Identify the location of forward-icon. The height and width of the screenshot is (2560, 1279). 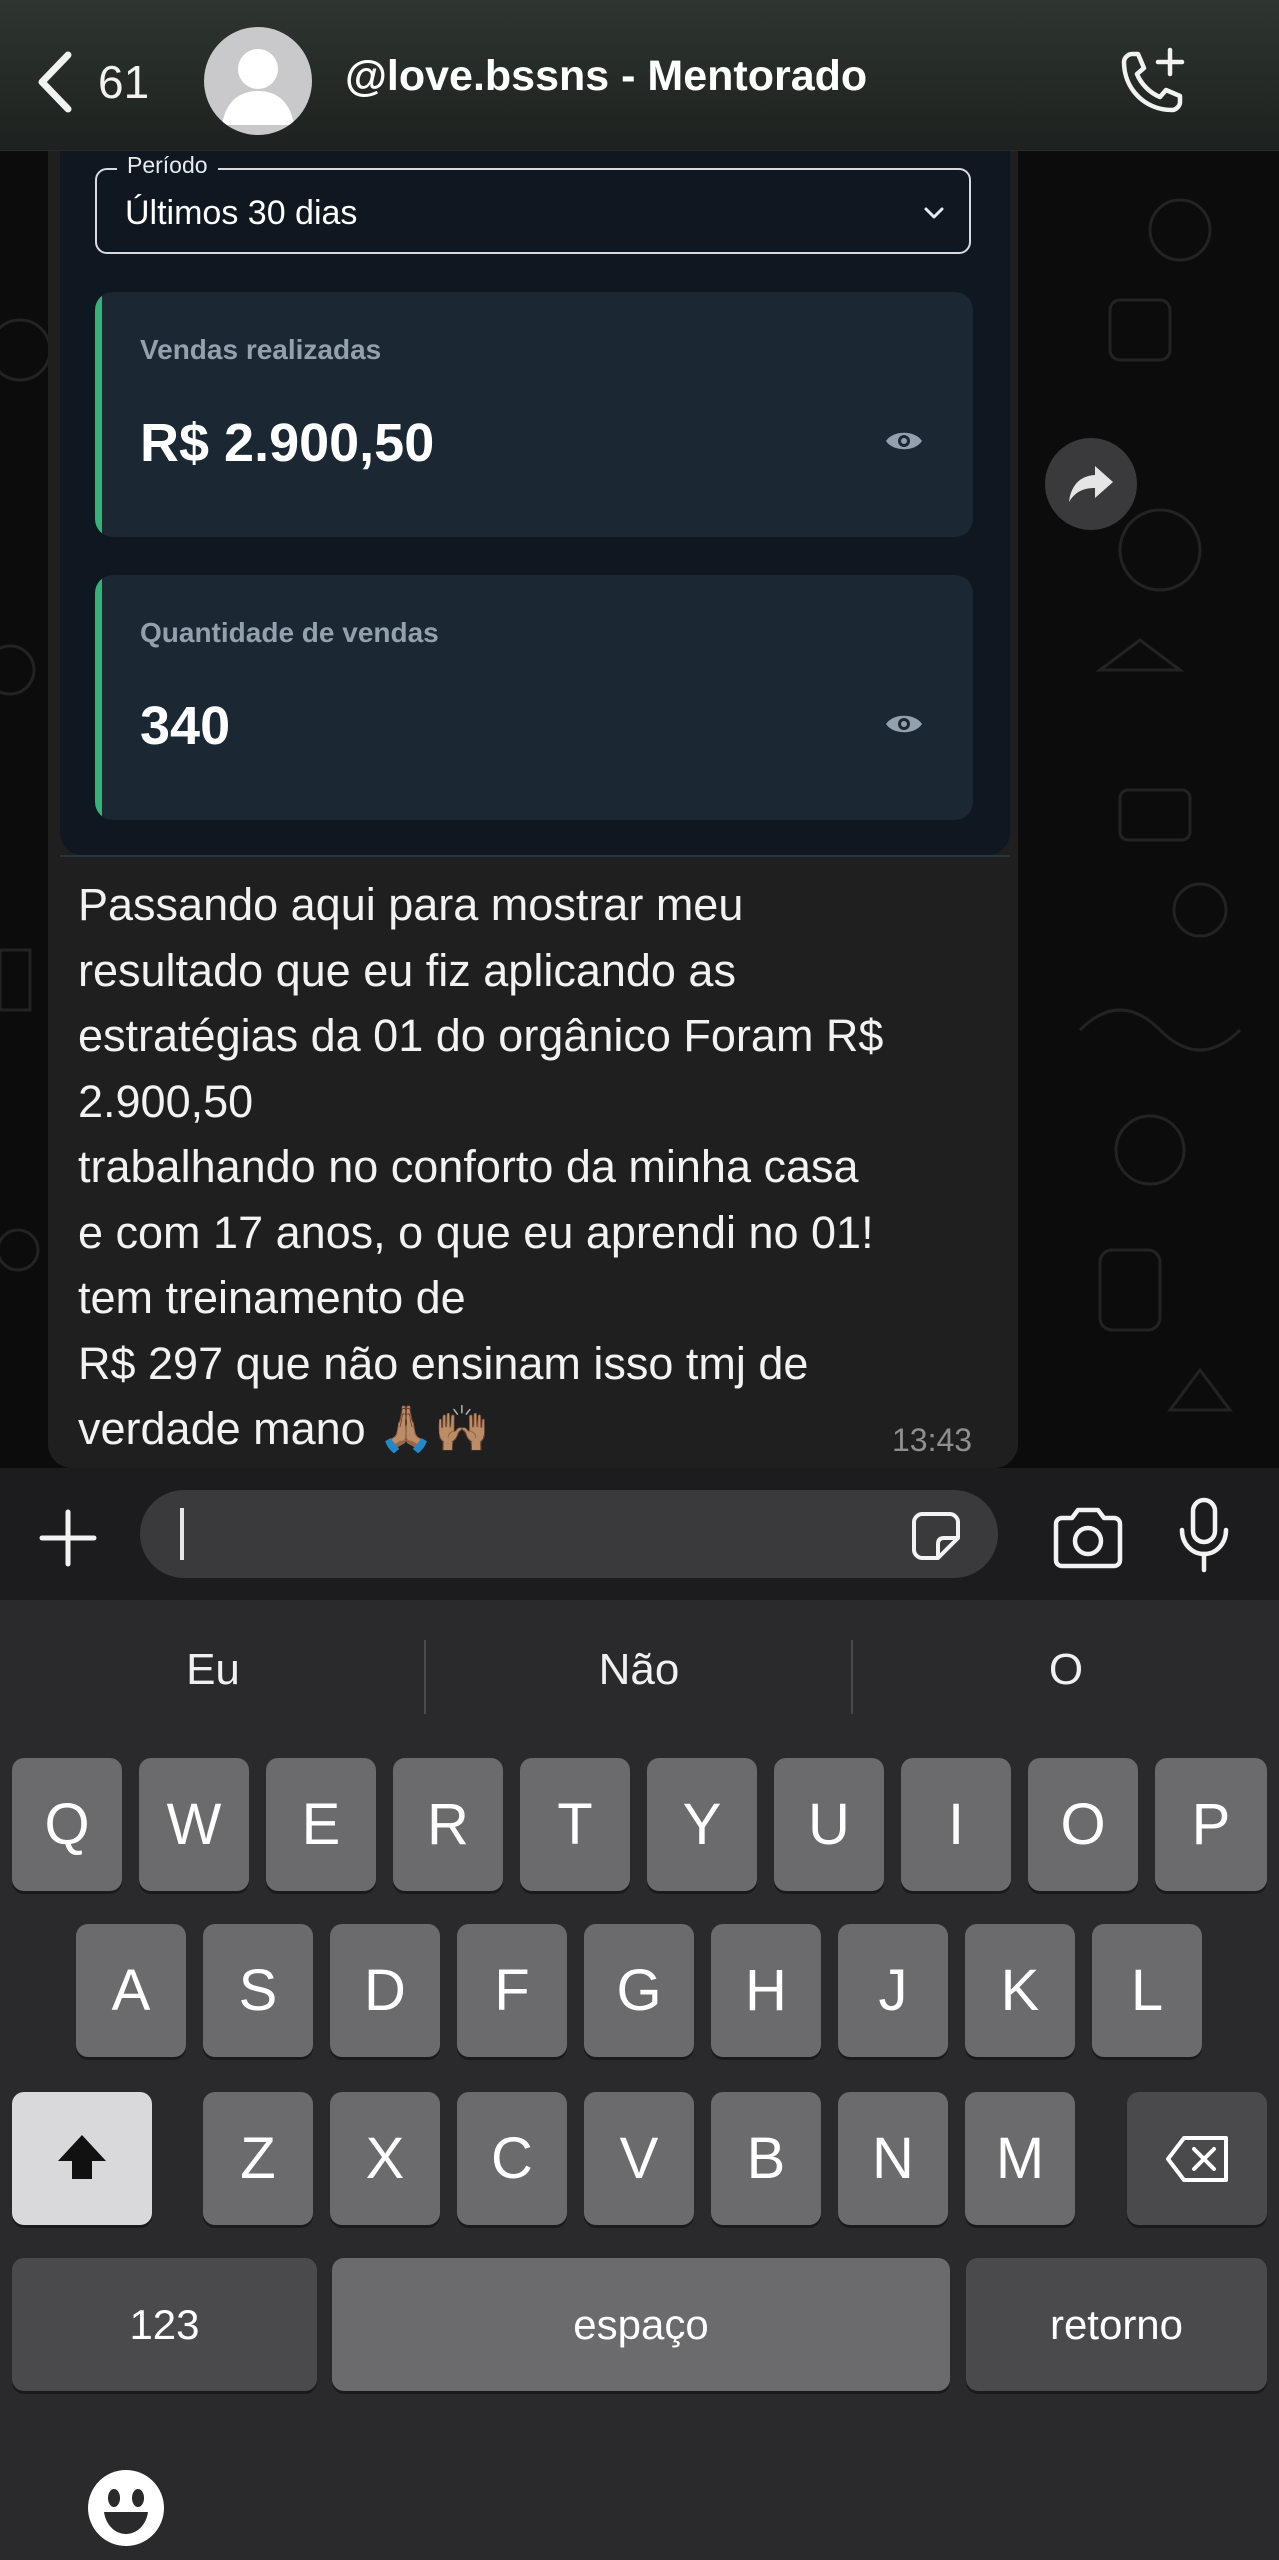
(1091, 484).